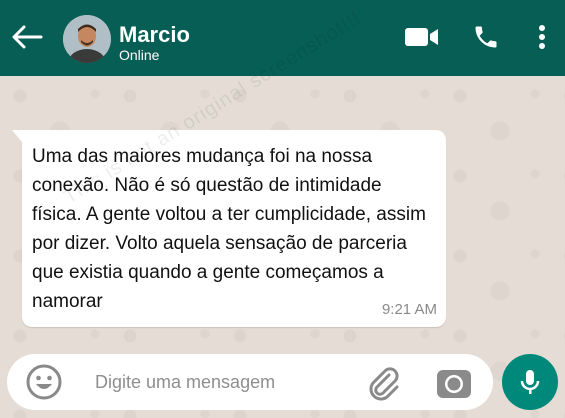  I want to click on back-button, so click(27, 37).